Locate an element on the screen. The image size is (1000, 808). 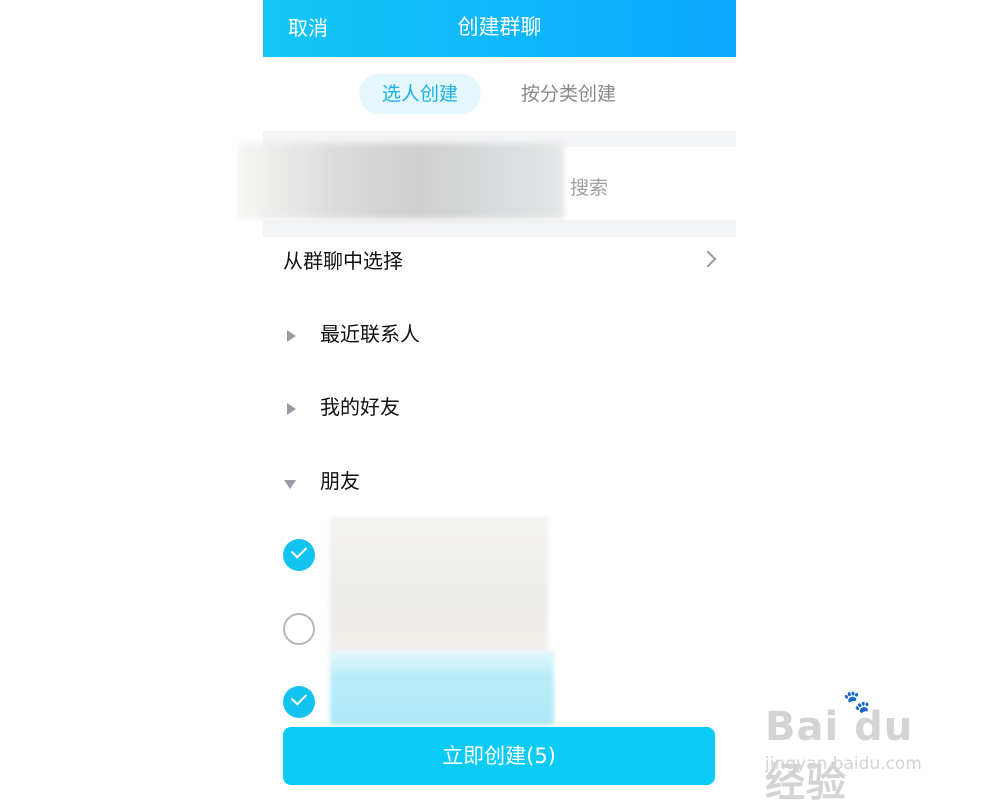
member-checkbox-unchecked is located at coordinates (299, 629).